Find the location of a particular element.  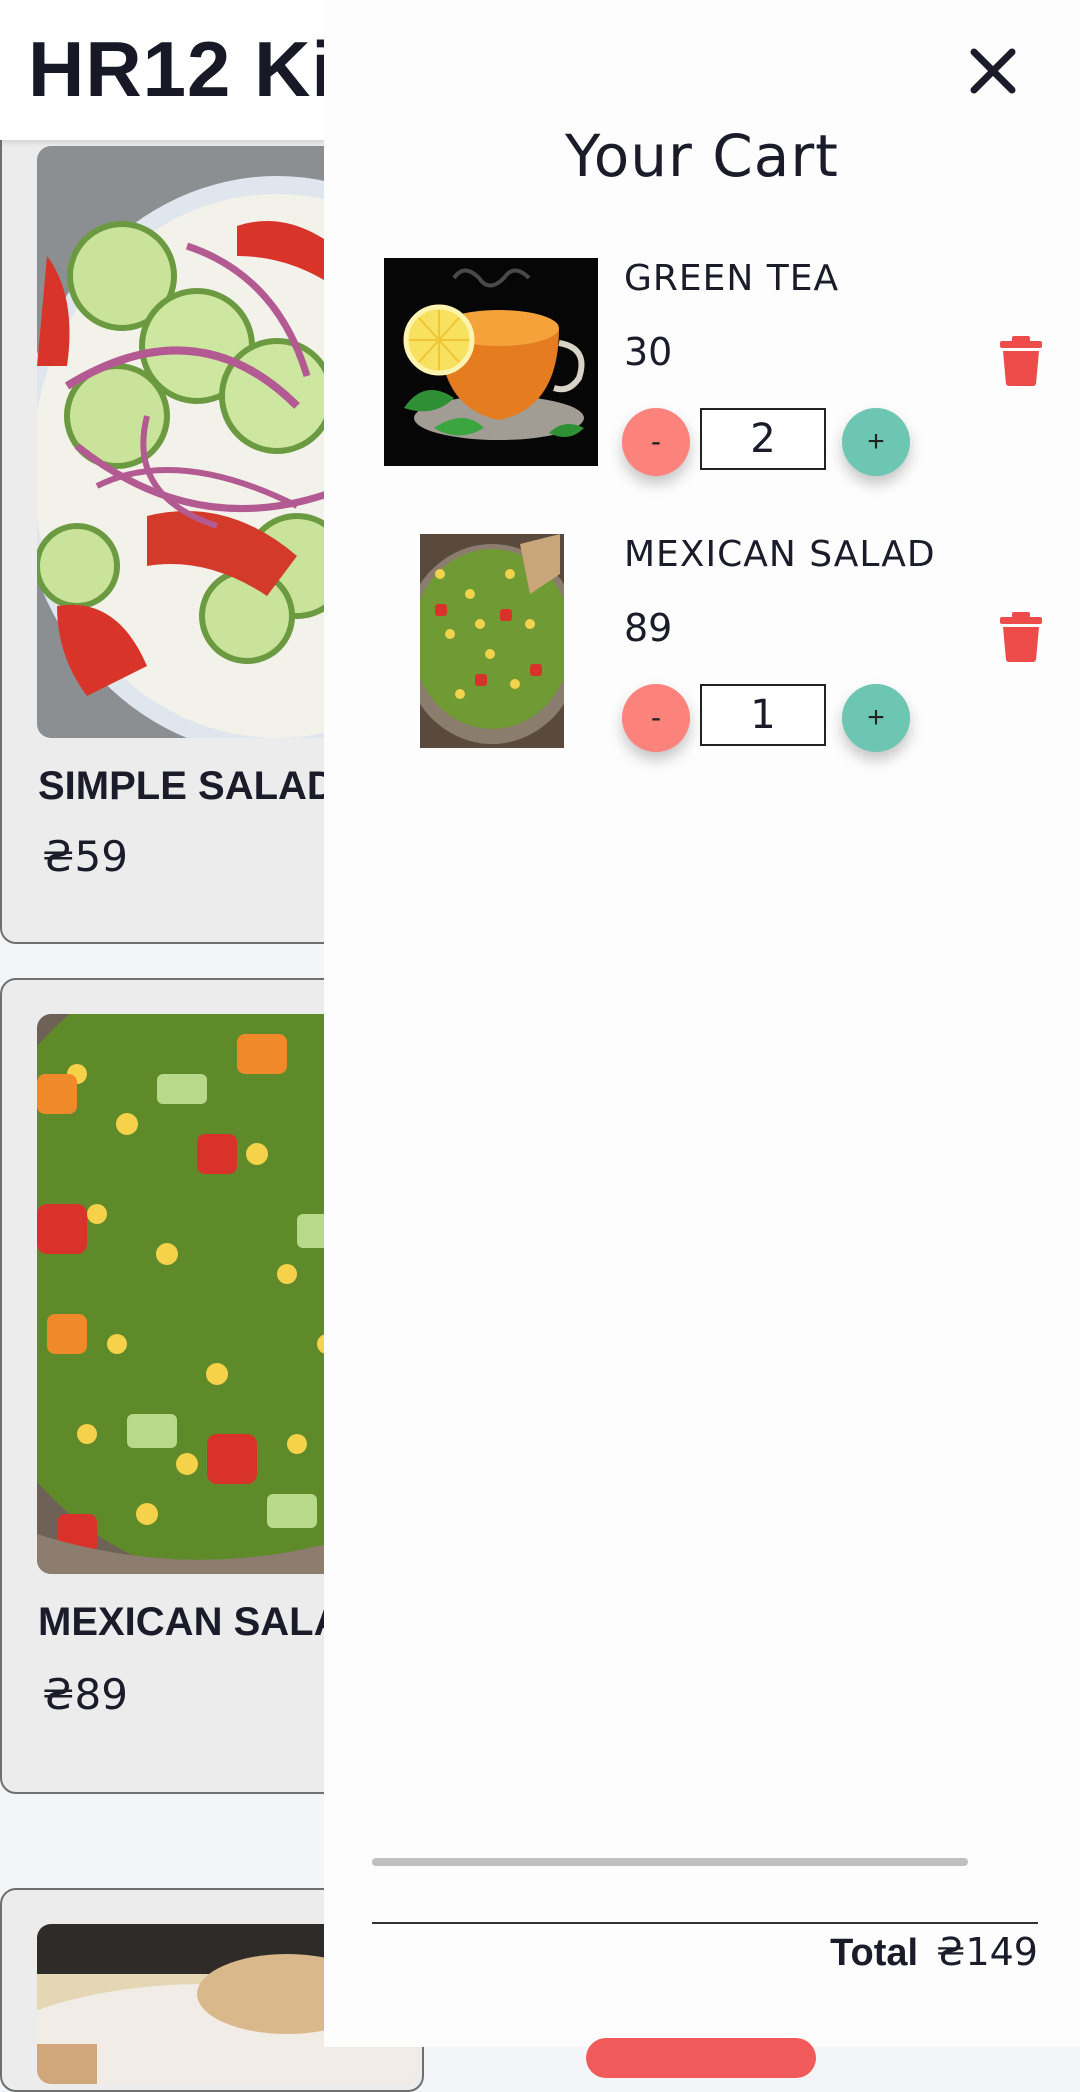

total-divider is located at coordinates (705, 1923).